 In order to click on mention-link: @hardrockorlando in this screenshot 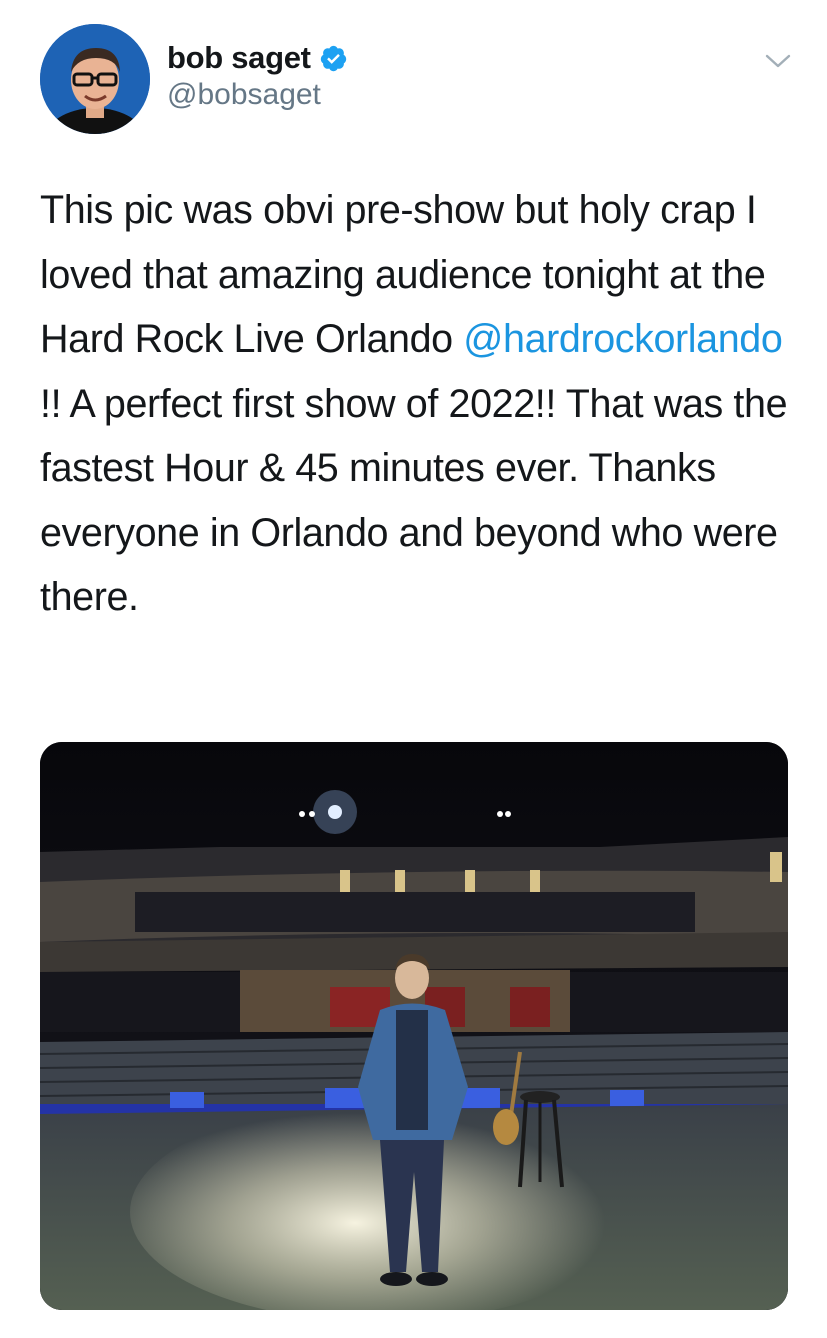, I will do `click(623, 339)`.